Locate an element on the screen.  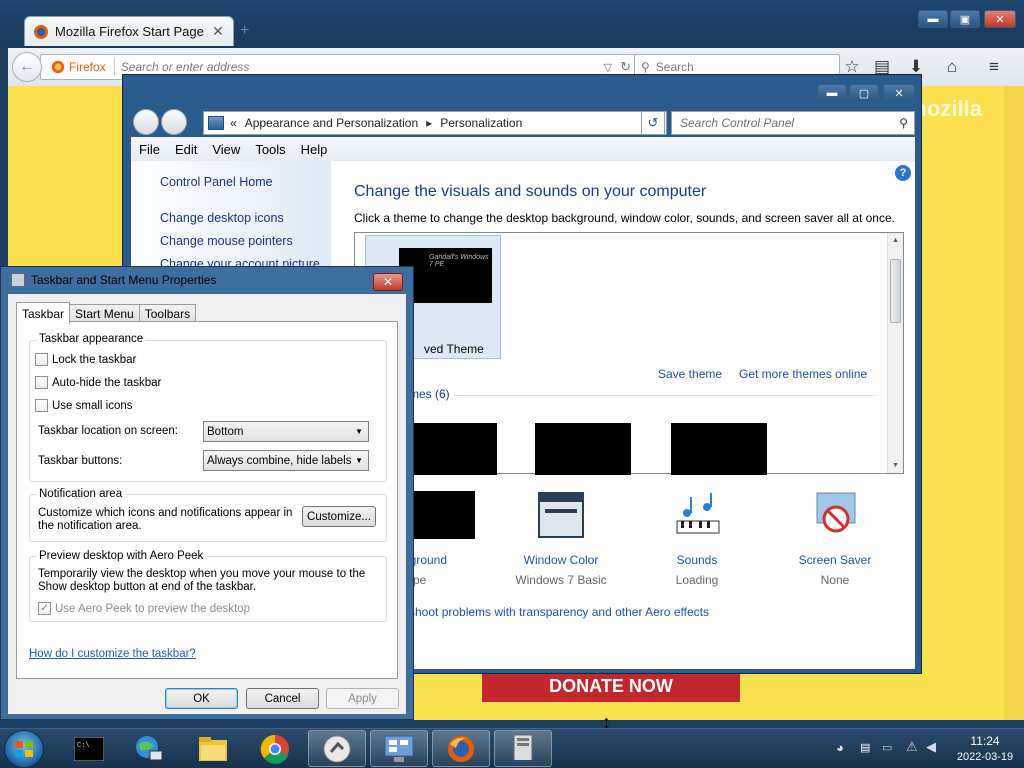
menu-icon: ≡ is located at coordinates (994, 67).